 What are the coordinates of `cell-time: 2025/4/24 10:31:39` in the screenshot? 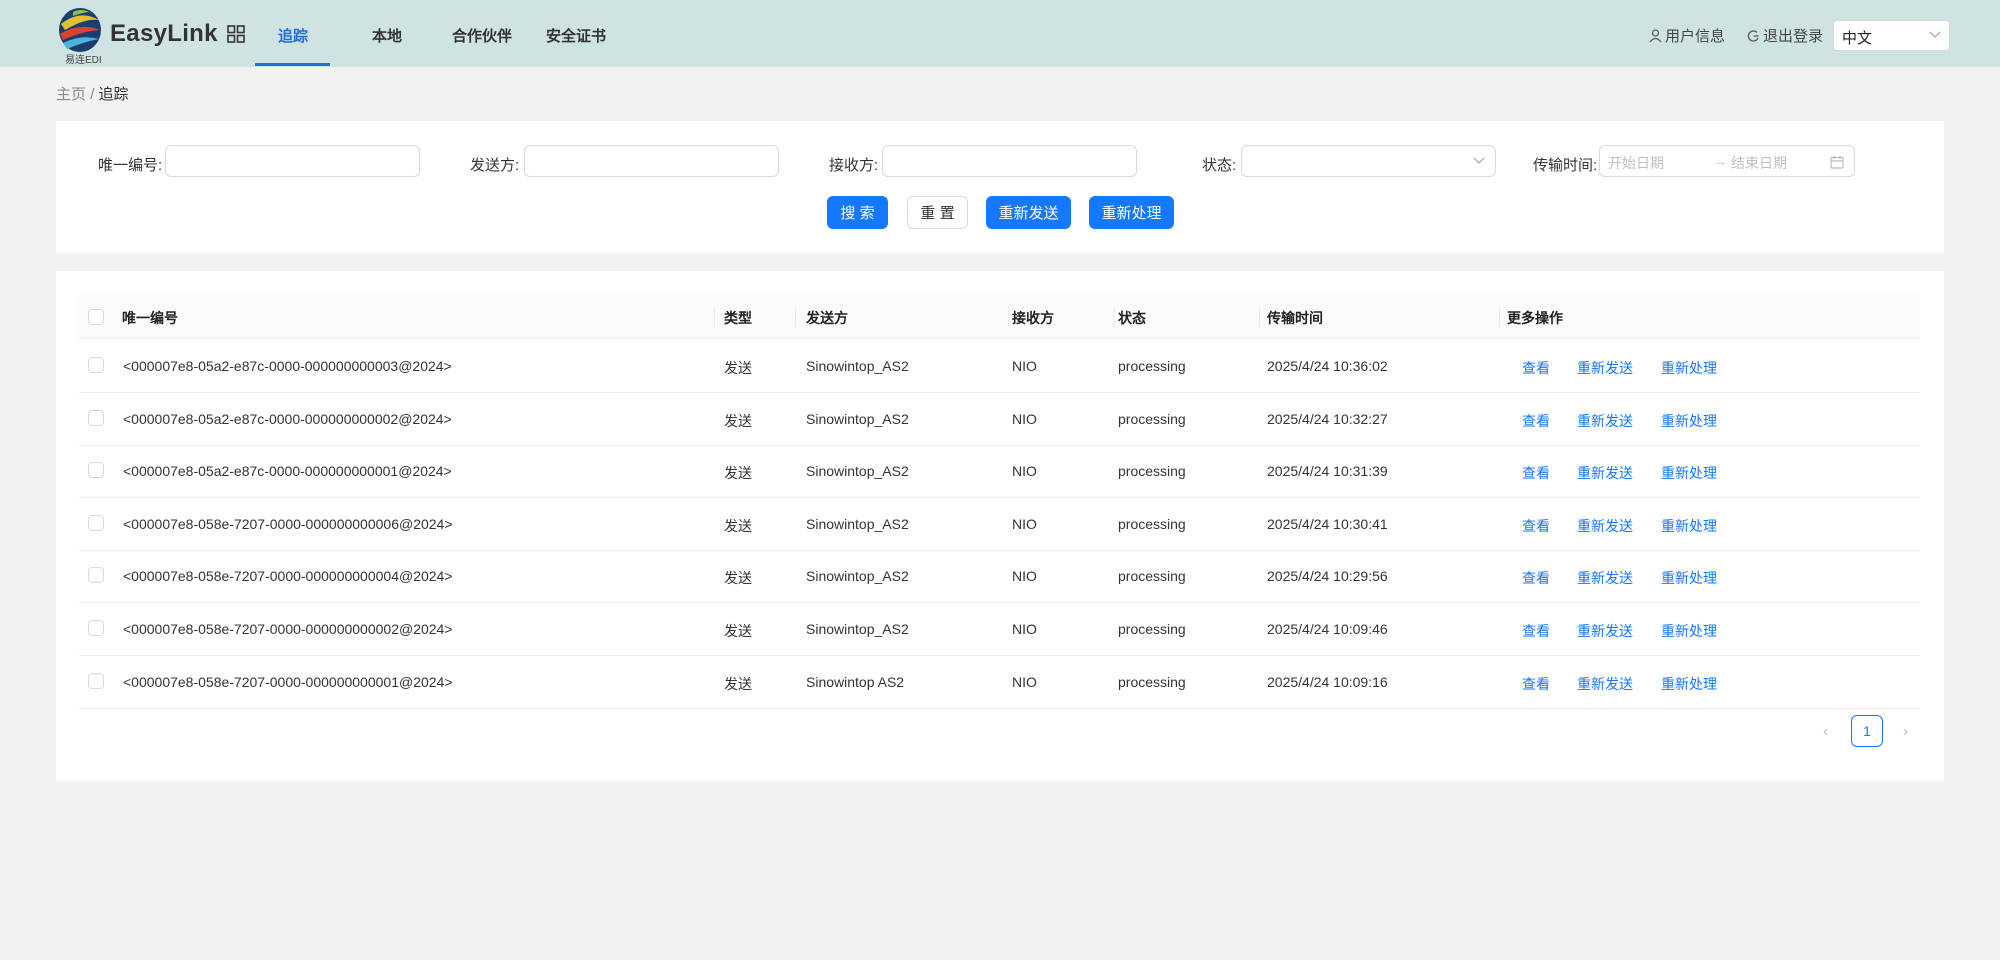 It's located at (1327, 471).